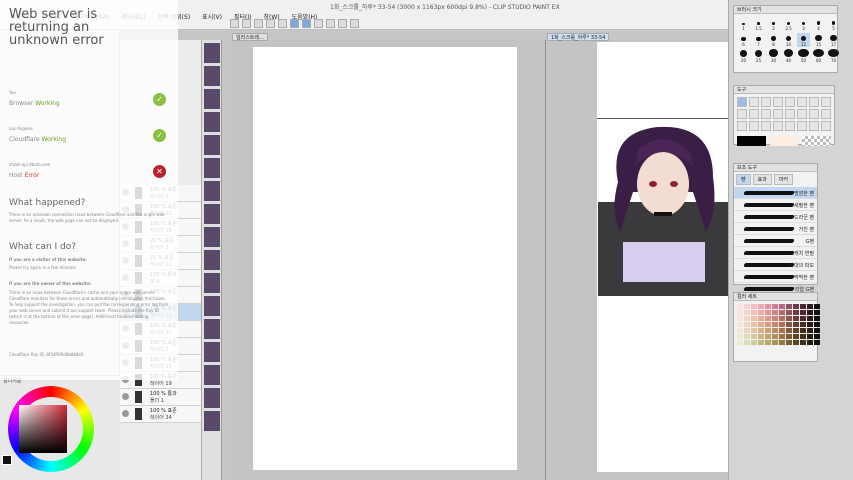 The width and height of the screenshot is (853, 480). Describe the element at coordinates (775, 265) in the screenshot. I see `brush-item: 막대의 파모` at that location.